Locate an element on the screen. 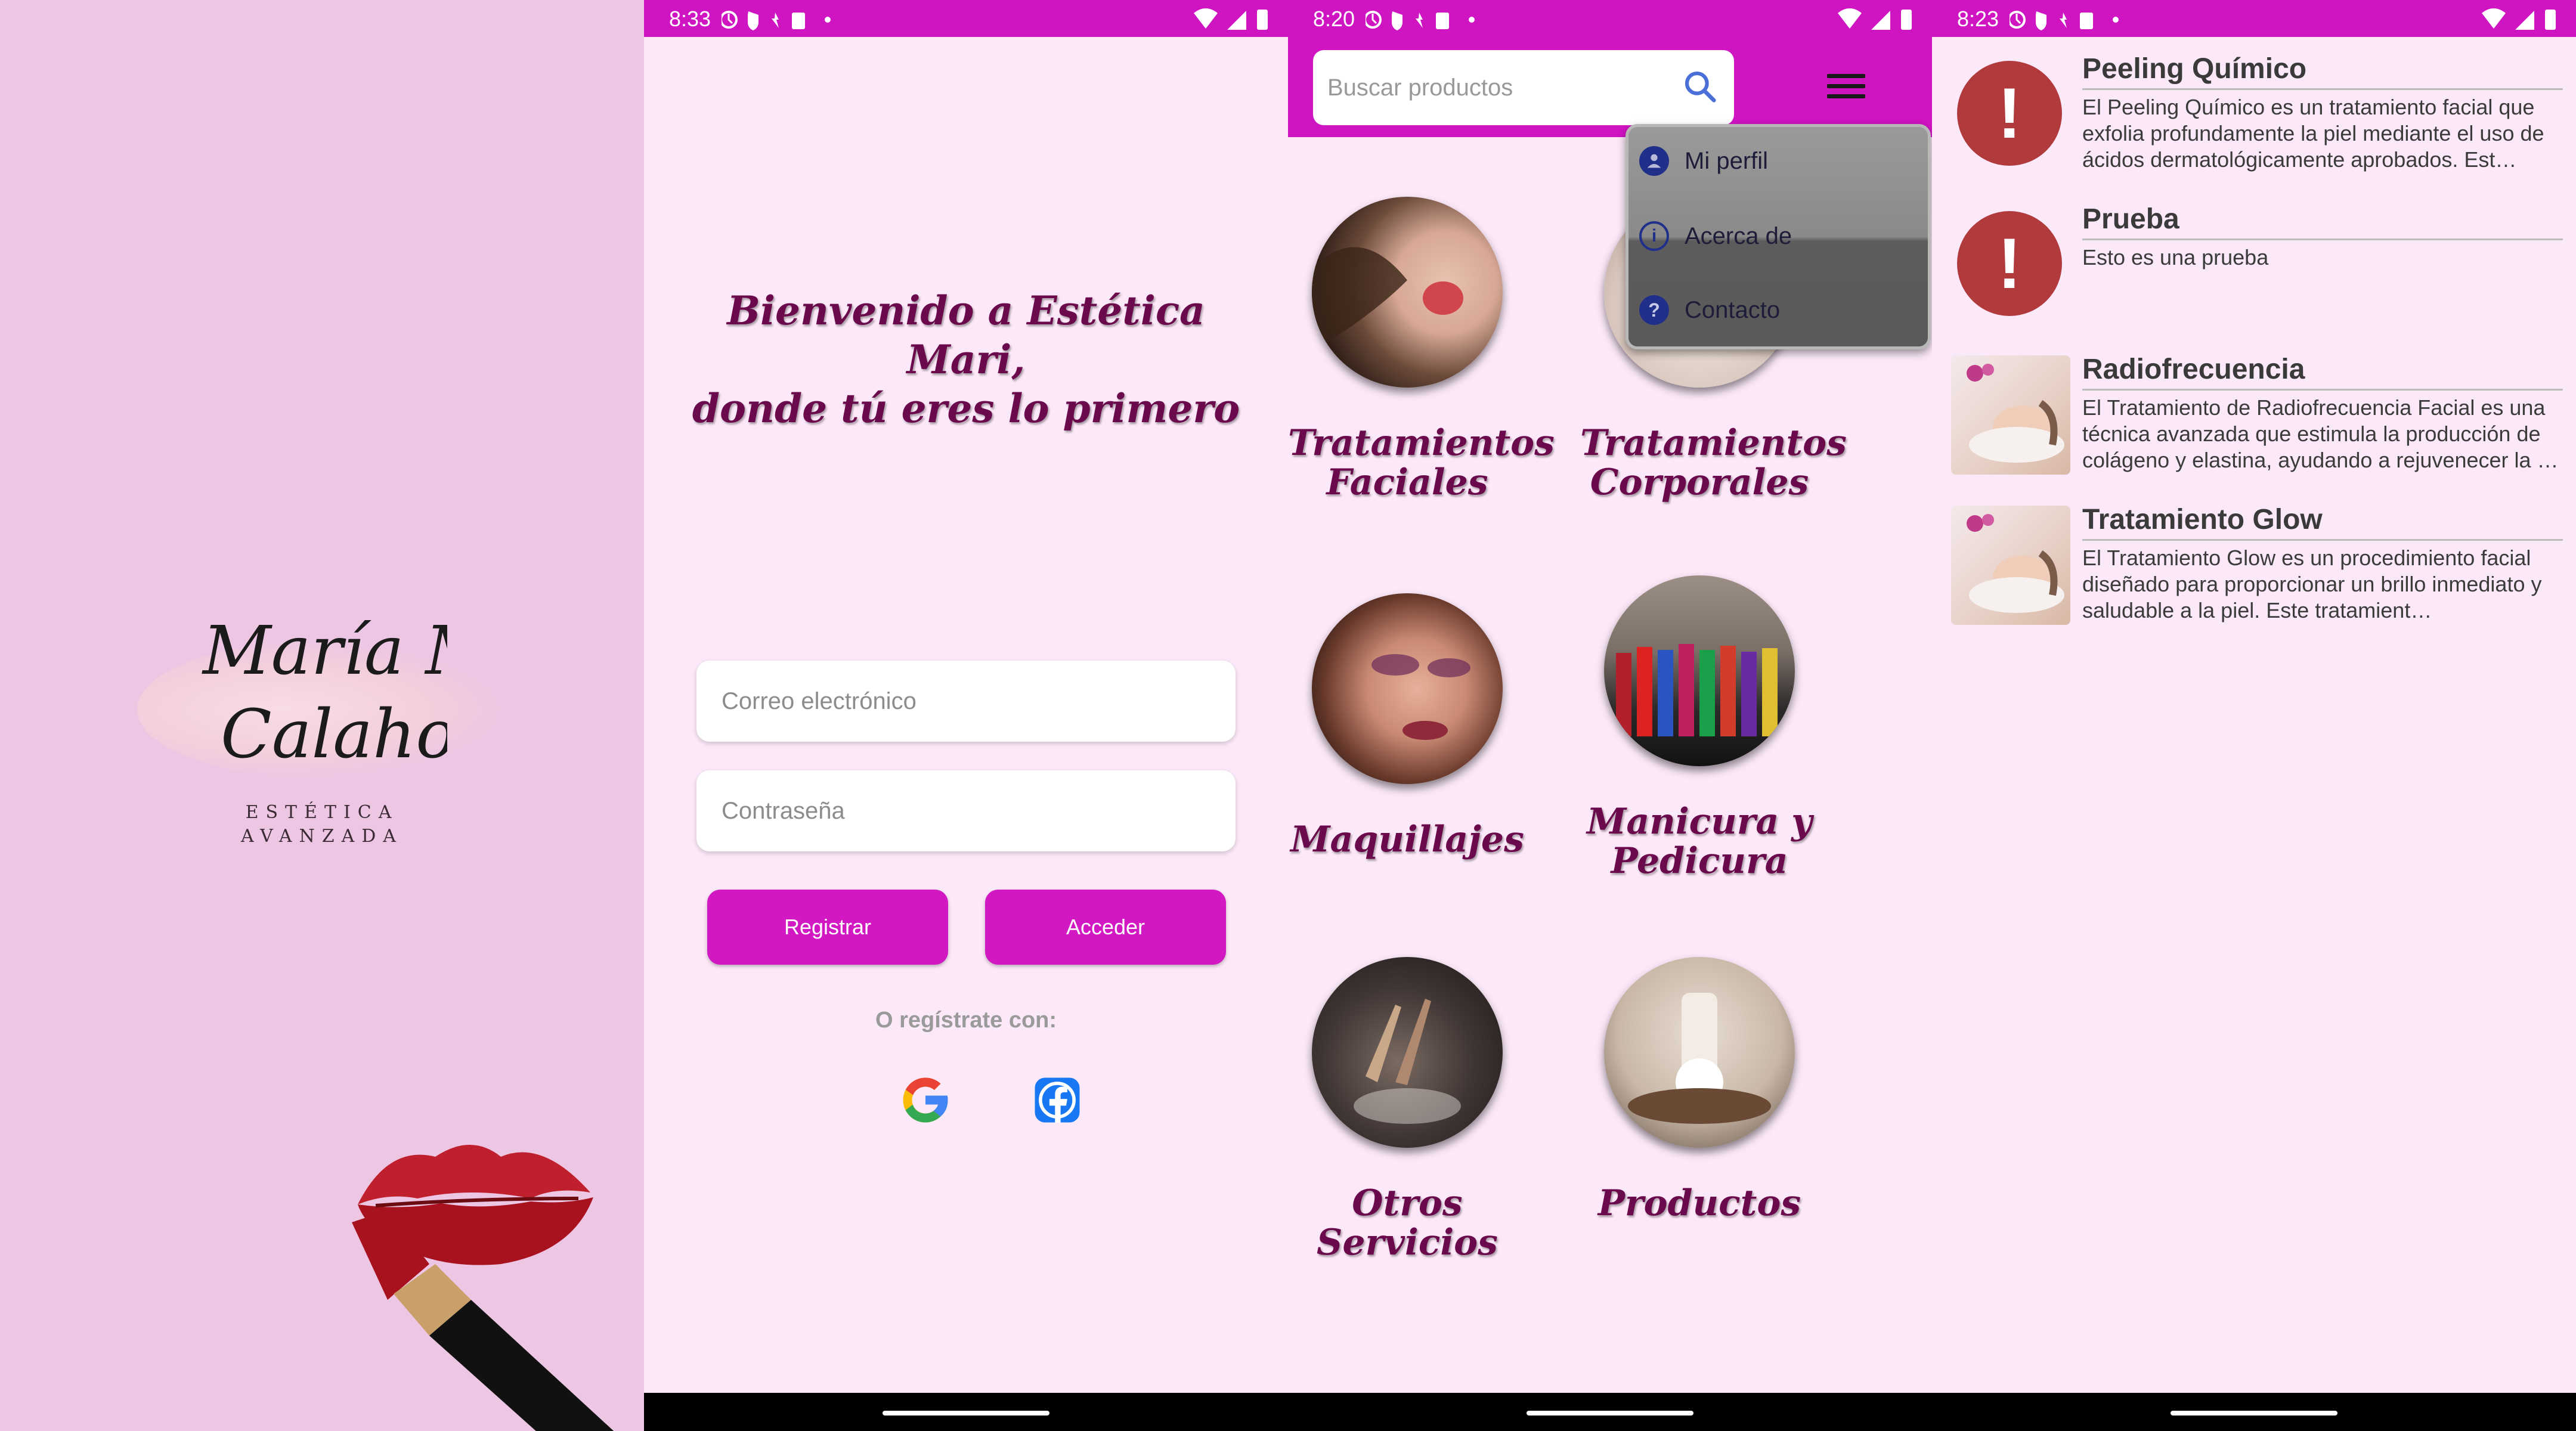 This screenshot has width=2576, height=1431. password-field is located at coordinates (966, 810).